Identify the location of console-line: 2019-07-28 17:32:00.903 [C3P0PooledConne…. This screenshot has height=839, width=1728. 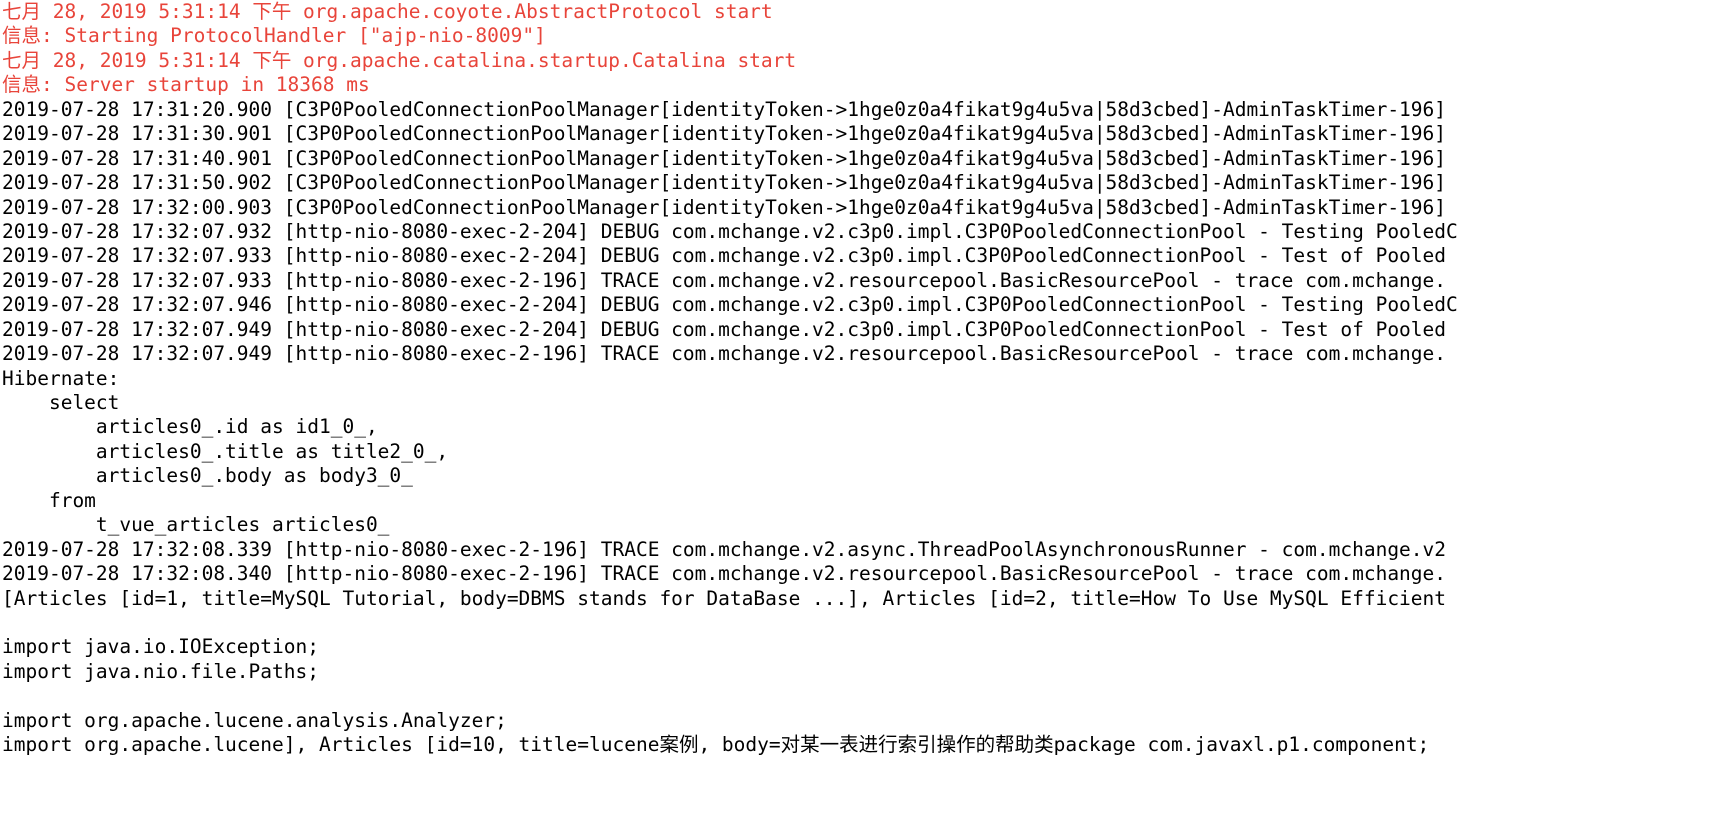
(724, 207).